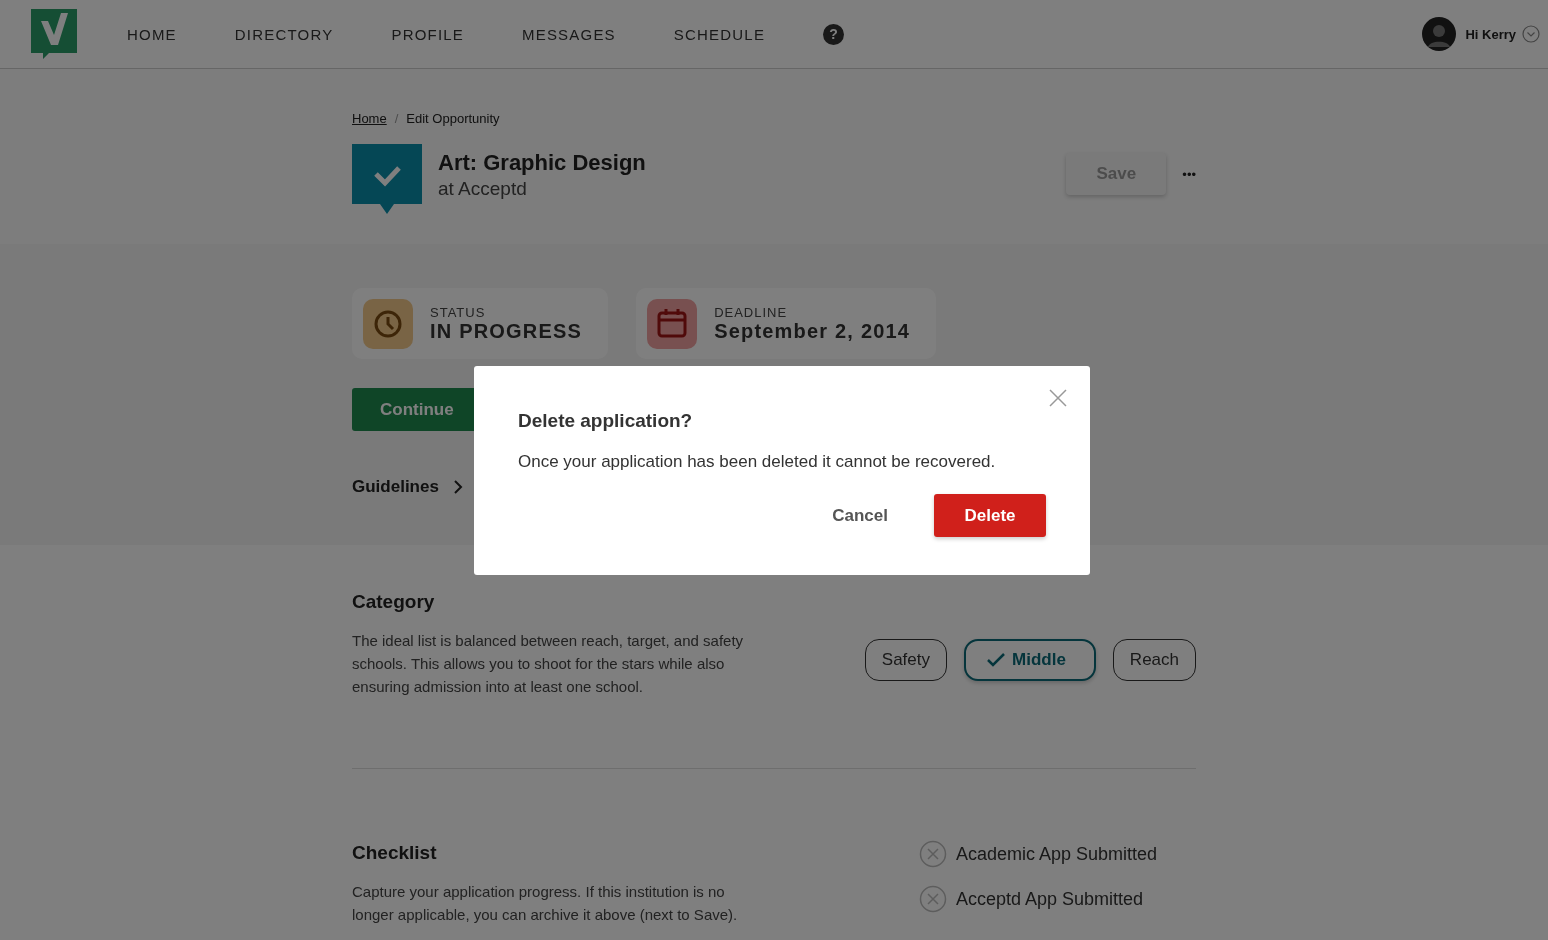  Describe the element at coordinates (1490, 34) in the screenshot. I see `user-greeting: Hi Kerry` at that location.